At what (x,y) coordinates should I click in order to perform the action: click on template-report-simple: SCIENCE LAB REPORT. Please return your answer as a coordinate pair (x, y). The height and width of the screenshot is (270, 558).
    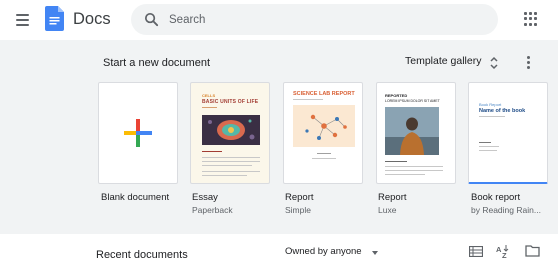
    Looking at the image, I should click on (323, 133).